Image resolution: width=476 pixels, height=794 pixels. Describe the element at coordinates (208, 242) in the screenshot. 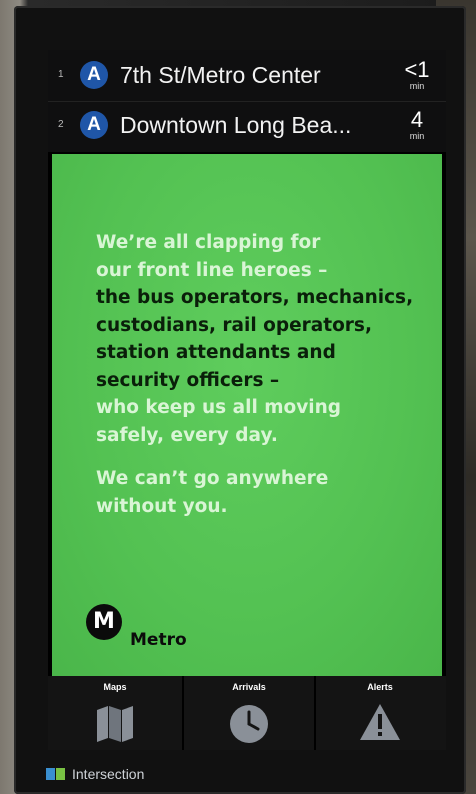

I see `message-line: We’re all clapping for` at that location.